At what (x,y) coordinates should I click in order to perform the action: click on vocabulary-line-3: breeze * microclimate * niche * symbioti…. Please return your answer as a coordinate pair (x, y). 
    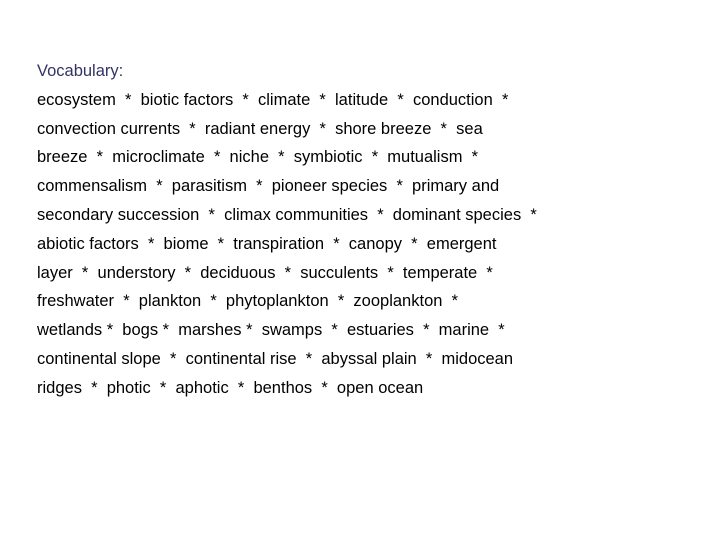
    Looking at the image, I should click on (258, 157).